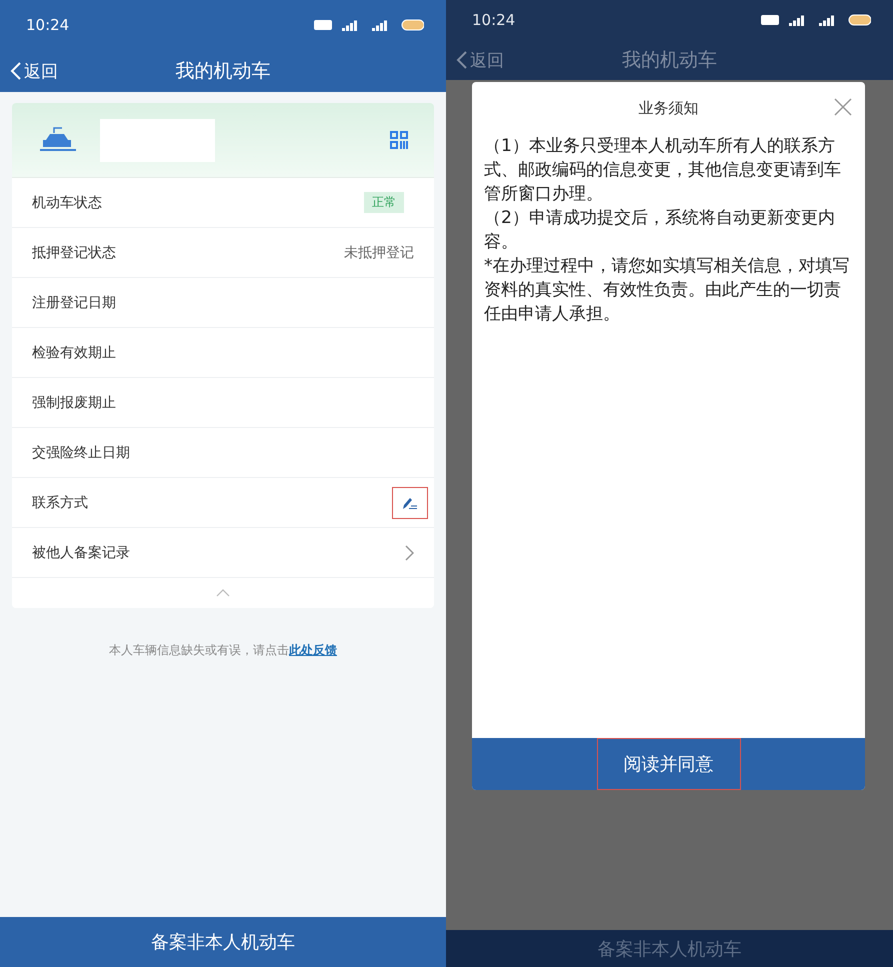  I want to click on chevron-up-icon, so click(223, 593).